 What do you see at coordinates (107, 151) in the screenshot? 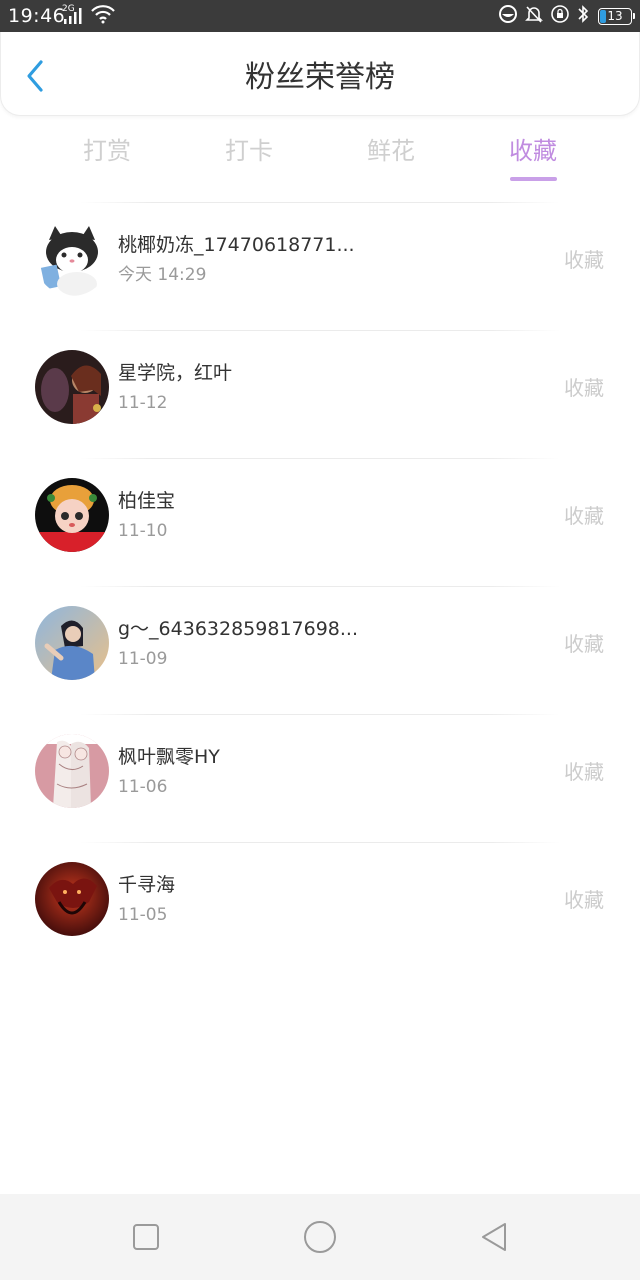
I see `tab-reward: 打赏` at bounding box center [107, 151].